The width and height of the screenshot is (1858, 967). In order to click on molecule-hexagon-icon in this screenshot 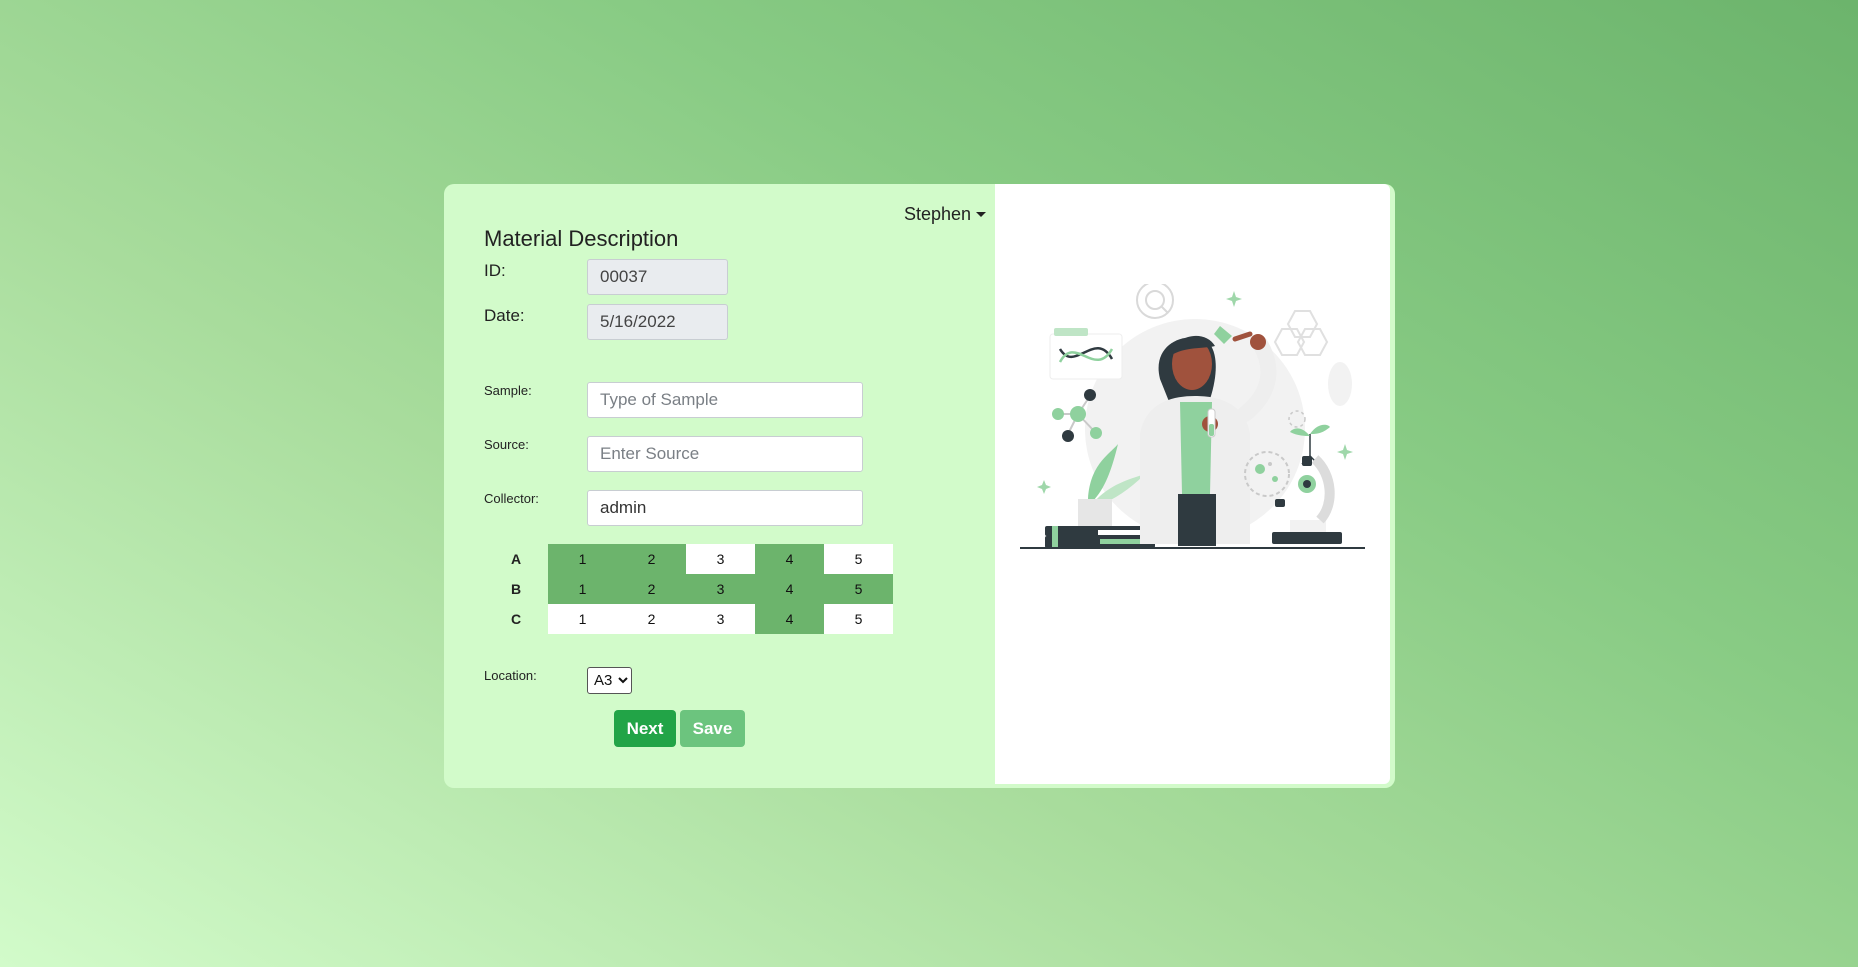, I will do `click(1301, 333)`.